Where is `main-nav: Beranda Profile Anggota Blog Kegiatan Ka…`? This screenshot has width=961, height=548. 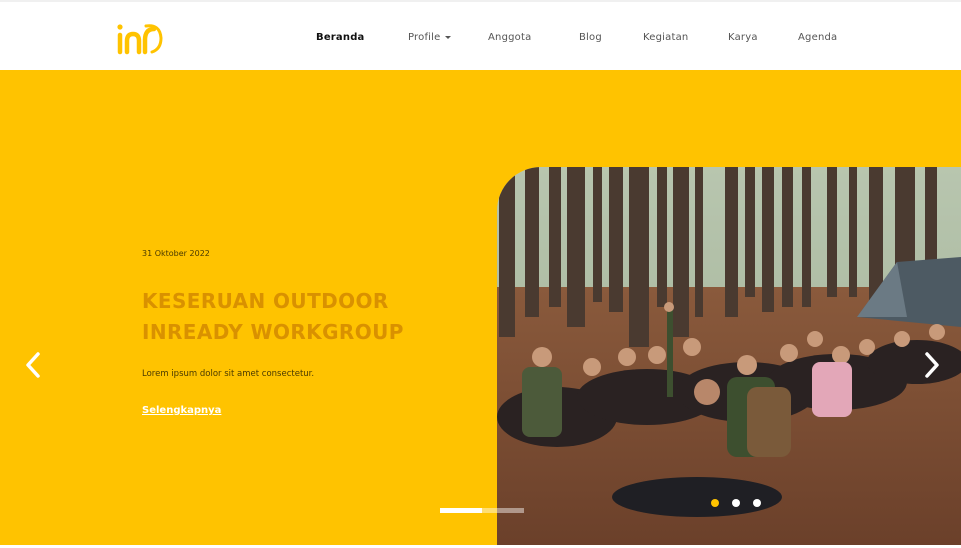 main-nav: Beranda Profile Anggota Blog Kegiatan Ka… is located at coordinates (480, 39).